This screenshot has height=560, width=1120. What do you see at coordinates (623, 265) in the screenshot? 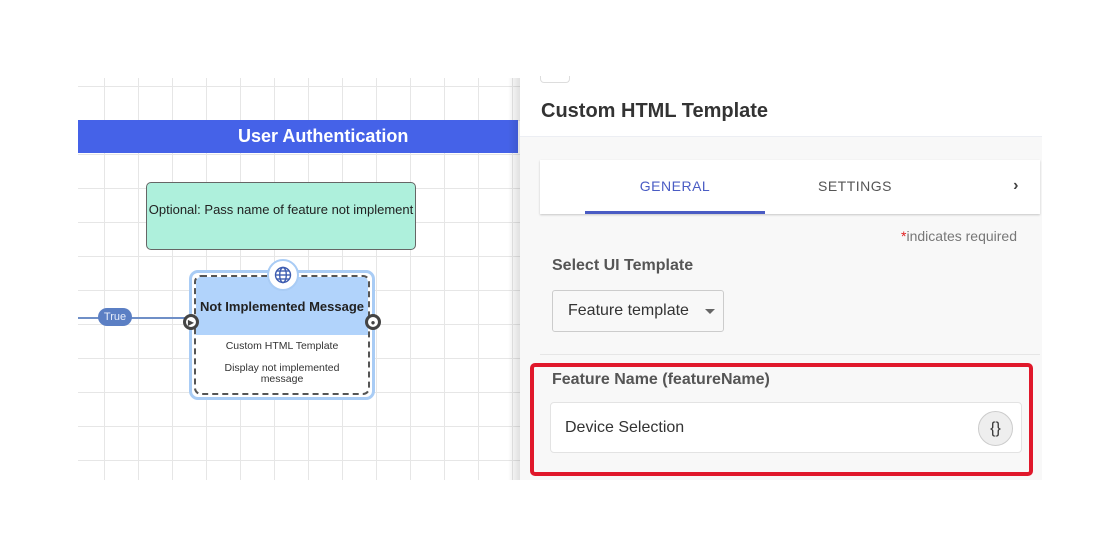
I see `select-ui-template-label: Select UI Template` at bounding box center [623, 265].